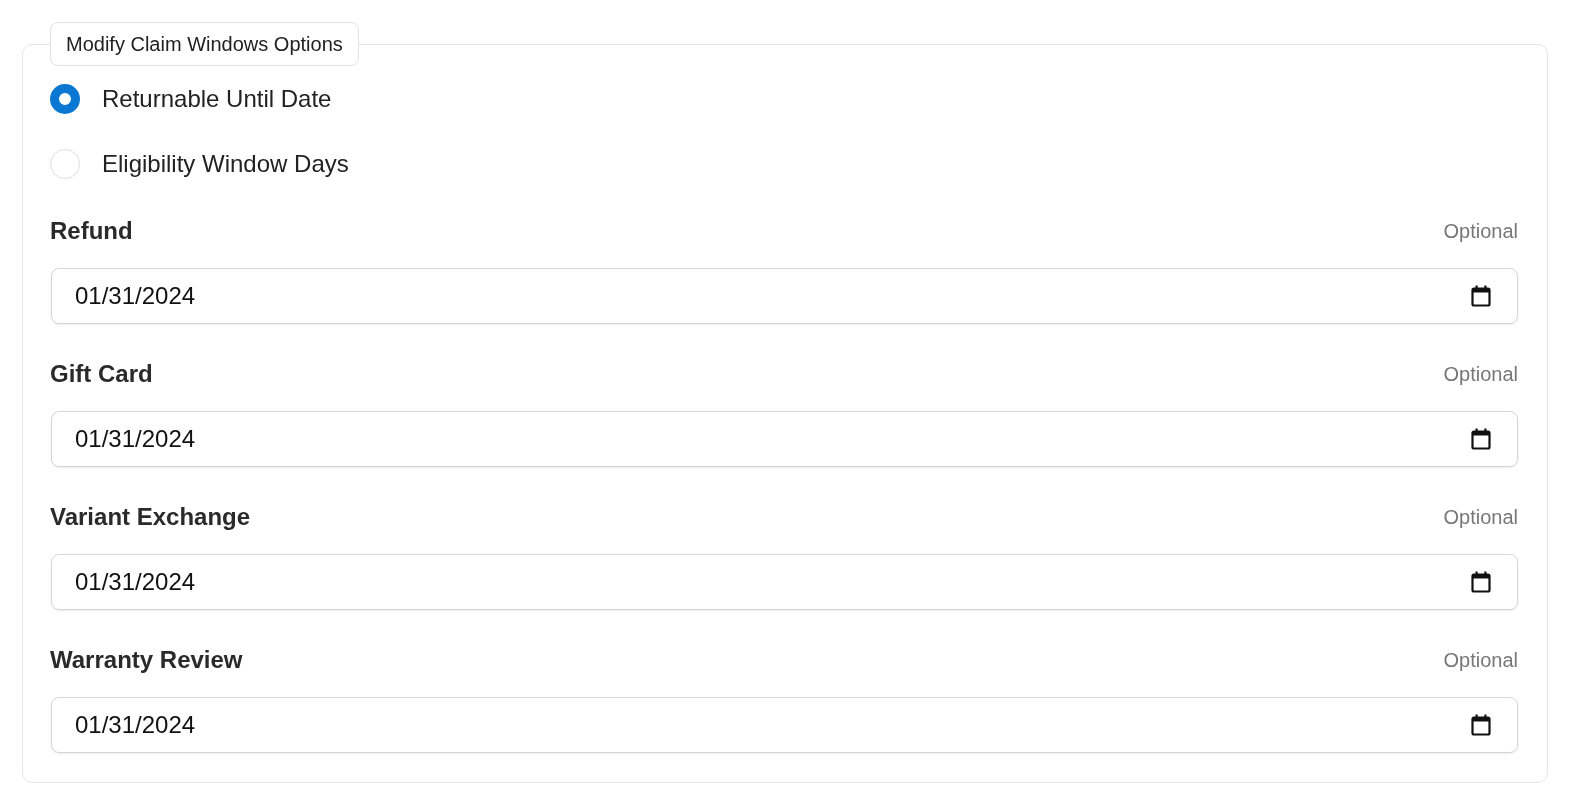 This screenshot has width=1576, height=808. What do you see at coordinates (225, 164) in the screenshot?
I see `radio-label: Eligibility Window Days` at bounding box center [225, 164].